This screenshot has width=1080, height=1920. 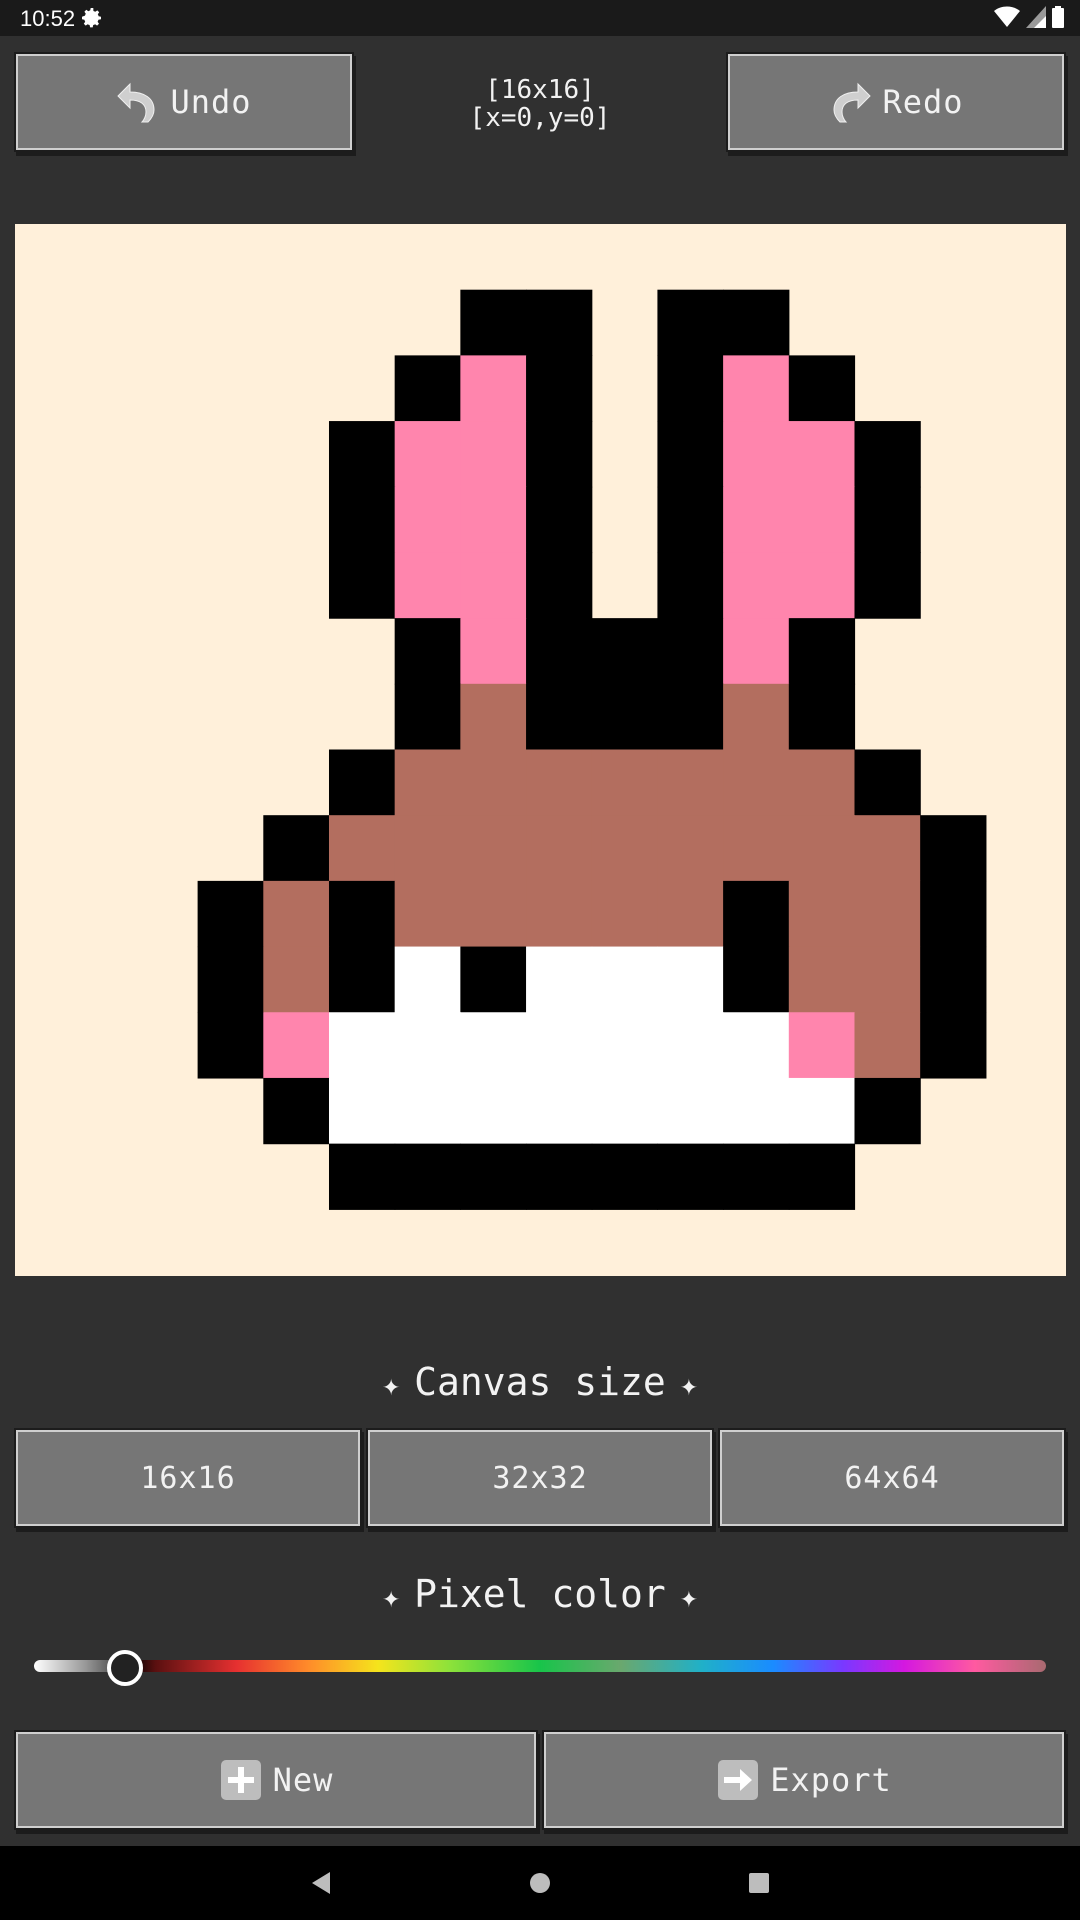 What do you see at coordinates (188, 1478) in the screenshot?
I see `size-16-button: 16x16` at bounding box center [188, 1478].